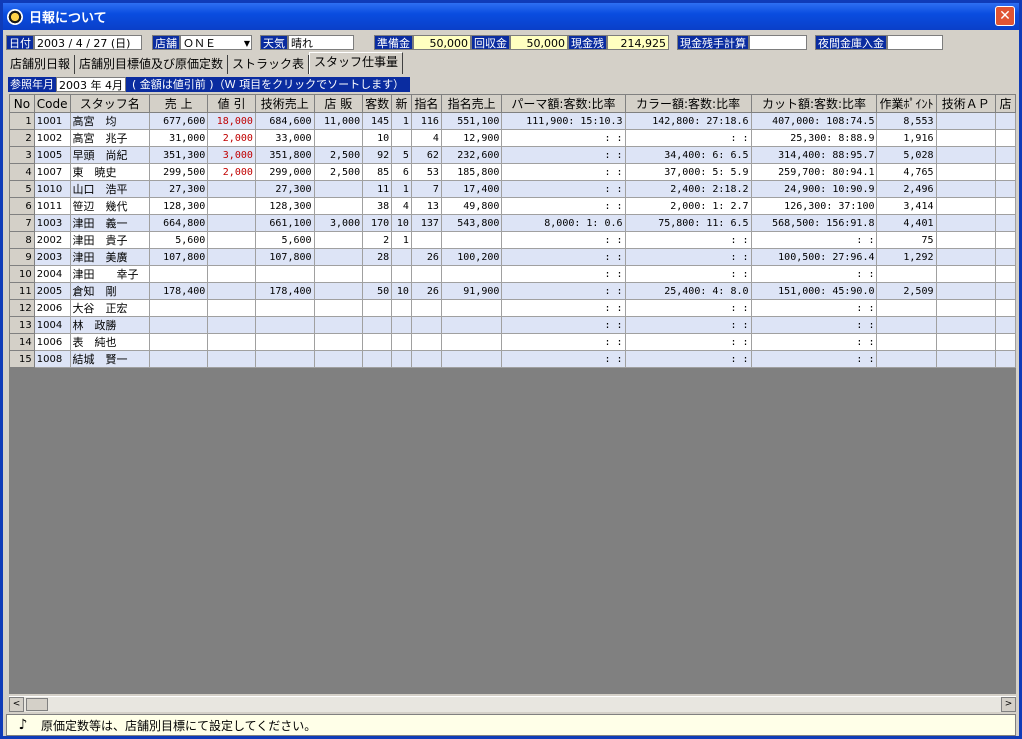 This screenshot has height=739, width=1022. I want to click on scroll-left-button: <, so click(16, 704).